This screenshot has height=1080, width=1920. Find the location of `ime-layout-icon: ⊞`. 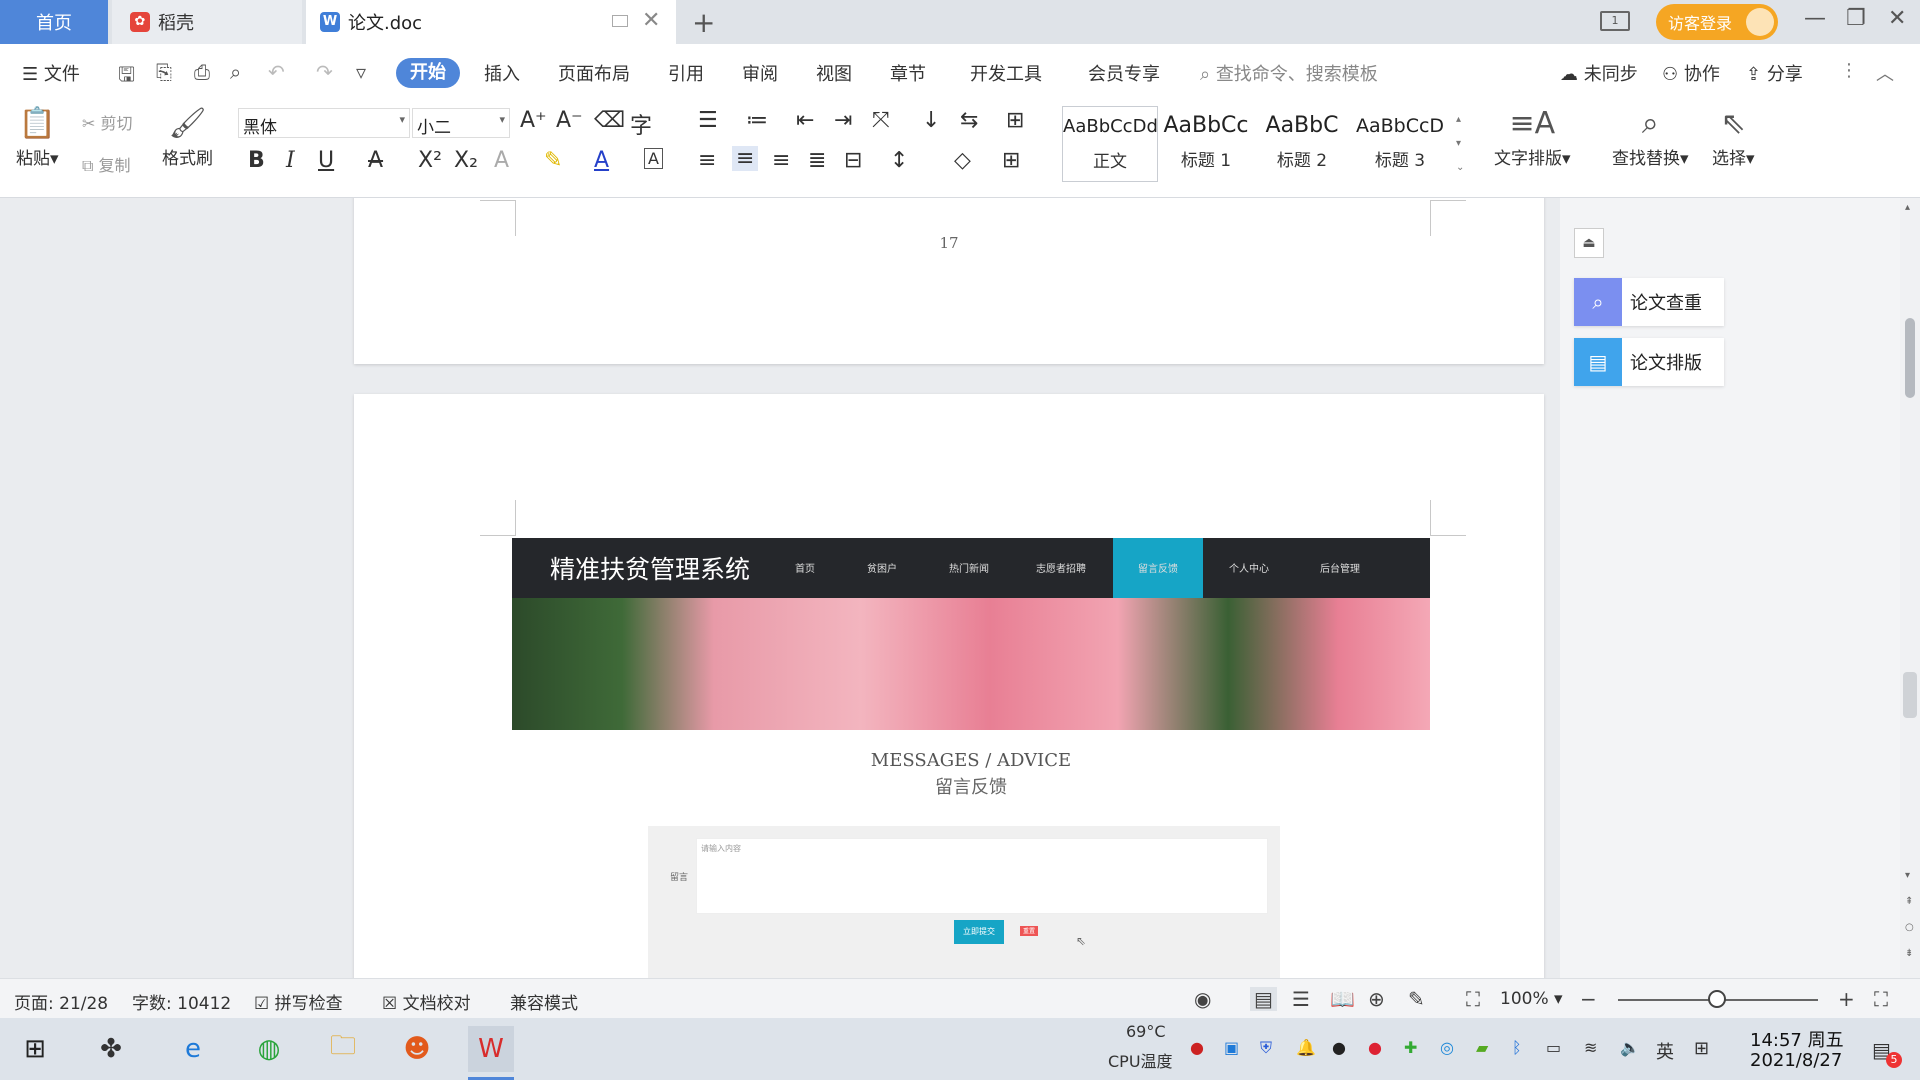

ime-layout-icon: ⊞ is located at coordinates (1701, 1048).